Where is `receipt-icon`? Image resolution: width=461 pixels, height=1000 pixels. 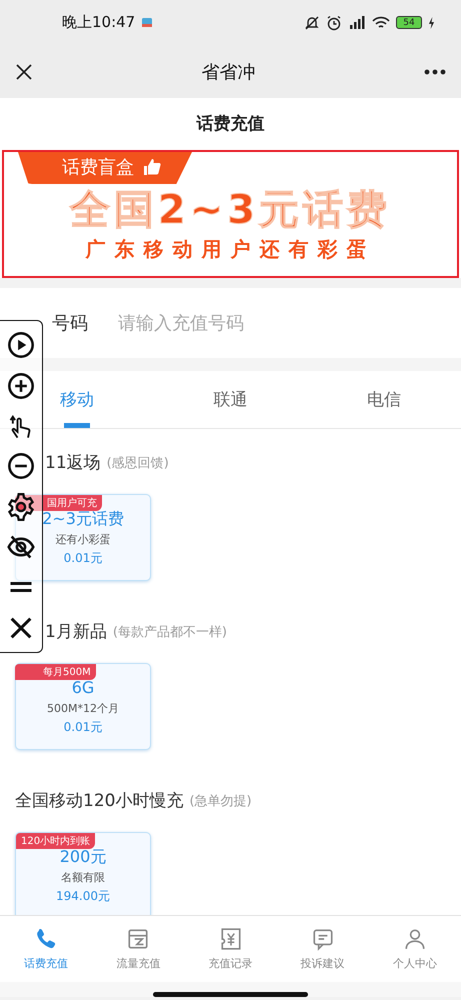 receipt-icon is located at coordinates (230, 939).